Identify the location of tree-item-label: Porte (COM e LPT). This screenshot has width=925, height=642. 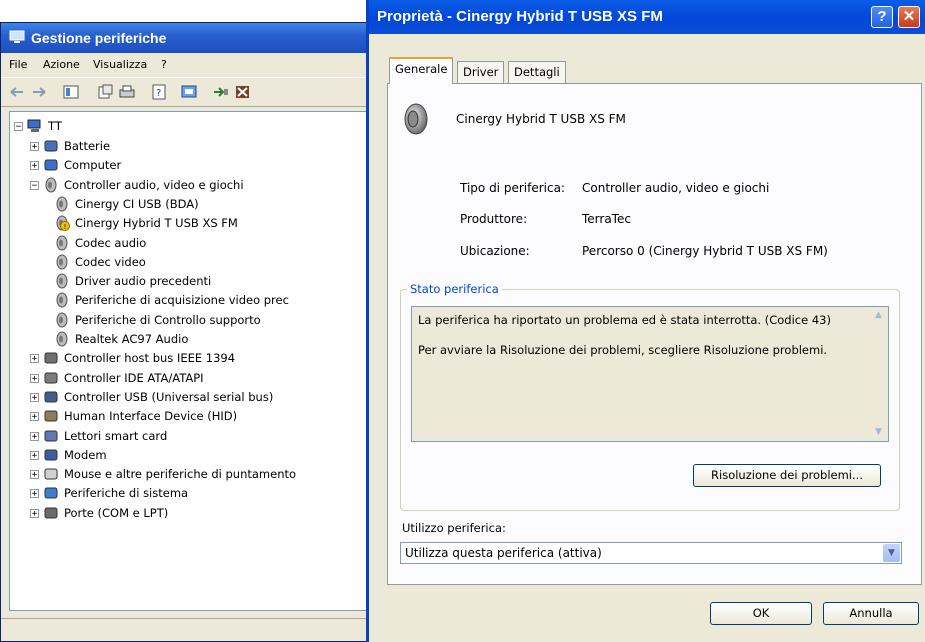
(116, 512).